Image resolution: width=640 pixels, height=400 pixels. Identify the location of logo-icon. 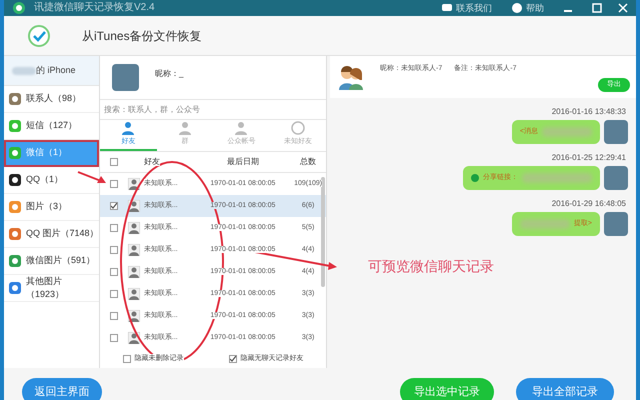
(19, 8).